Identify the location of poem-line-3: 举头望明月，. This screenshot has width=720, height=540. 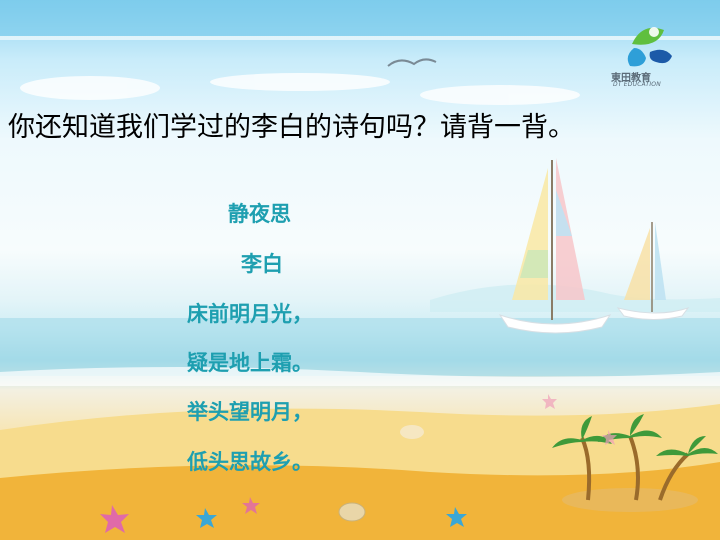
(250, 412).